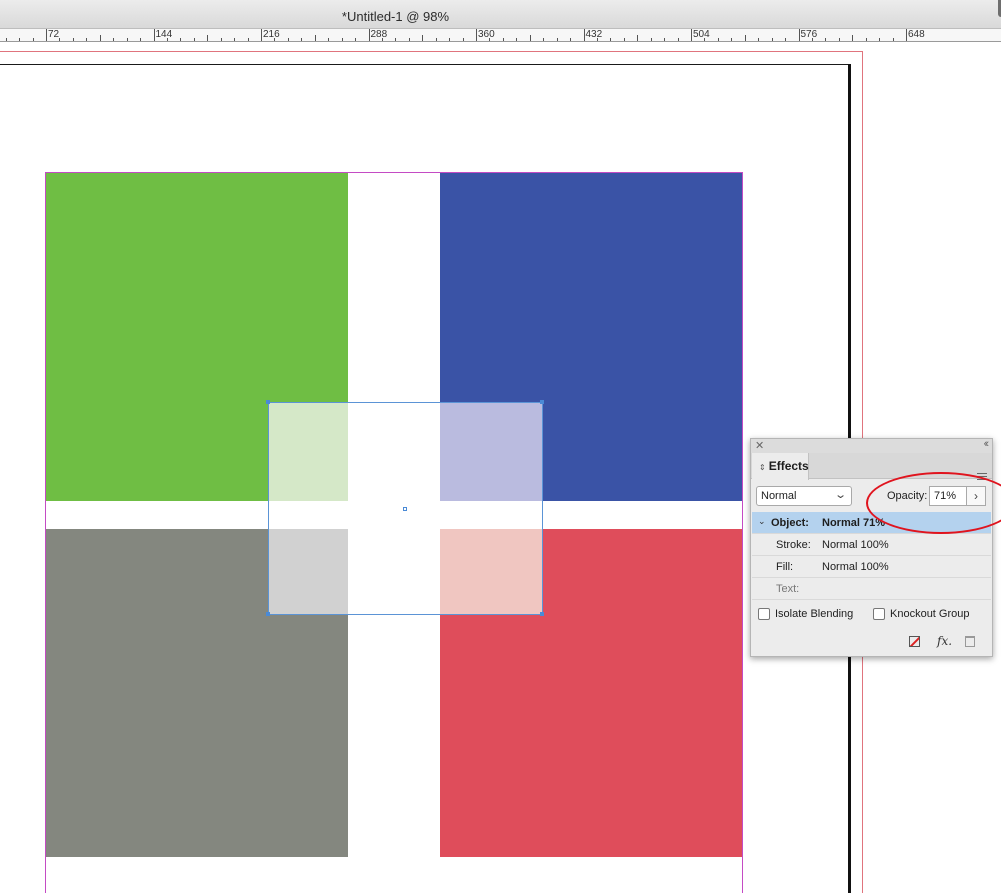  What do you see at coordinates (271, 34) in the screenshot?
I see `ruler-label: 216` at bounding box center [271, 34].